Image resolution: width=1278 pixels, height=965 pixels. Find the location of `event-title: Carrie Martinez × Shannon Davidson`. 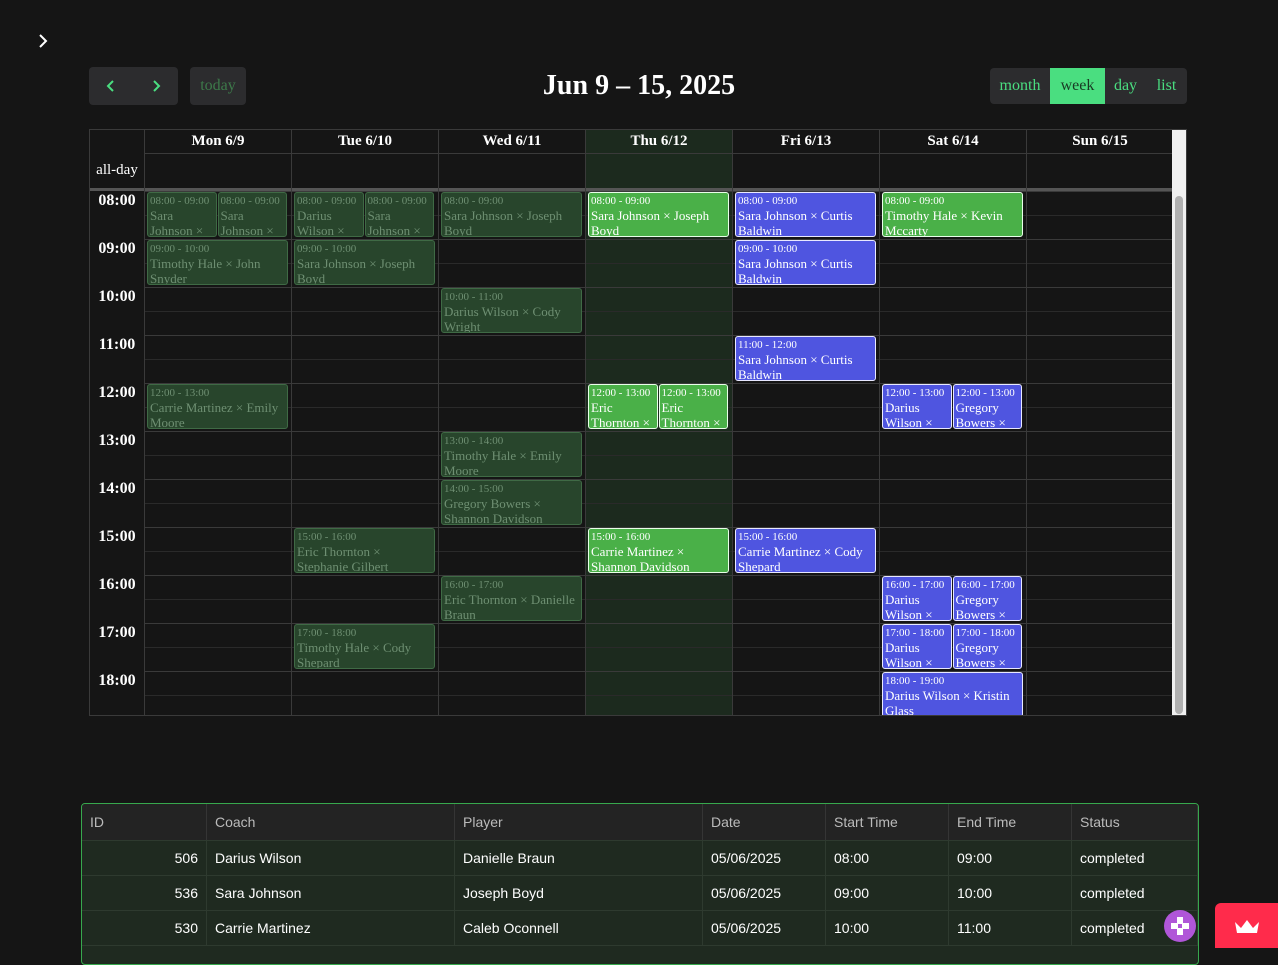

event-title: Carrie Martinez × Shannon Davidson is located at coordinates (640, 558).